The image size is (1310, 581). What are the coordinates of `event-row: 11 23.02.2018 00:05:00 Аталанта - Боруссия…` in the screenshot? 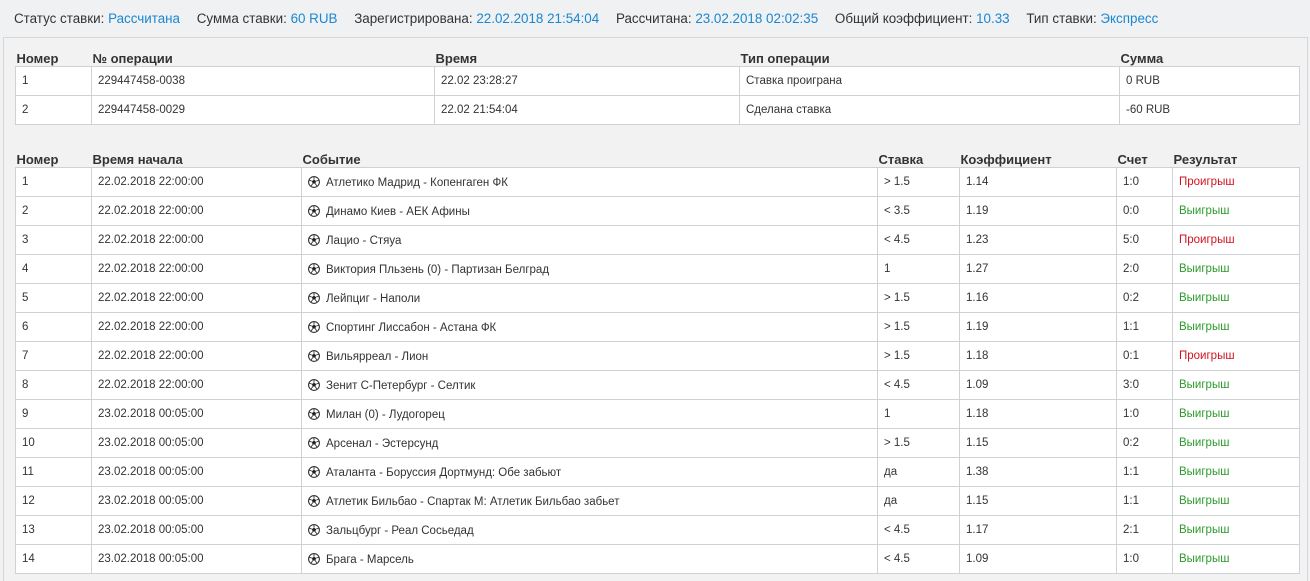 It's located at (657, 472).